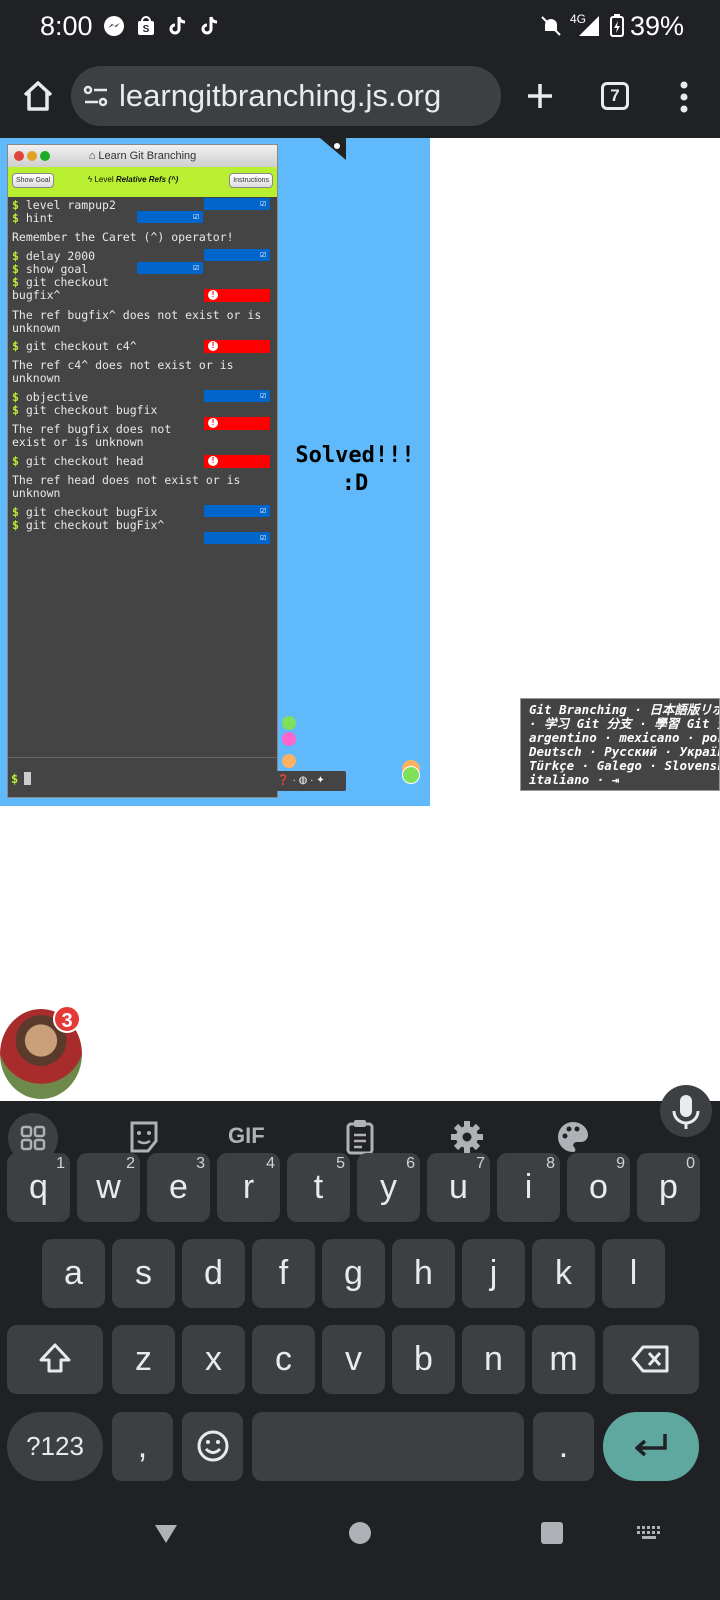  I want to click on twitter-icon: ✦, so click(320, 780).